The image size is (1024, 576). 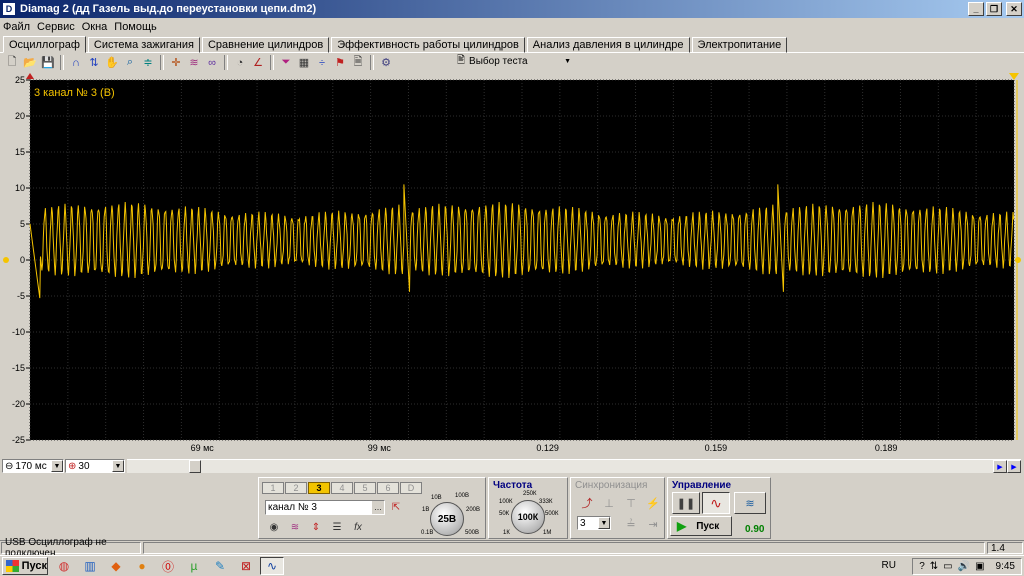 What do you see at coordinates (1014, 76) in the screenshot?
I see `cursor-marker-icon` at bounding box center [1014, 76].